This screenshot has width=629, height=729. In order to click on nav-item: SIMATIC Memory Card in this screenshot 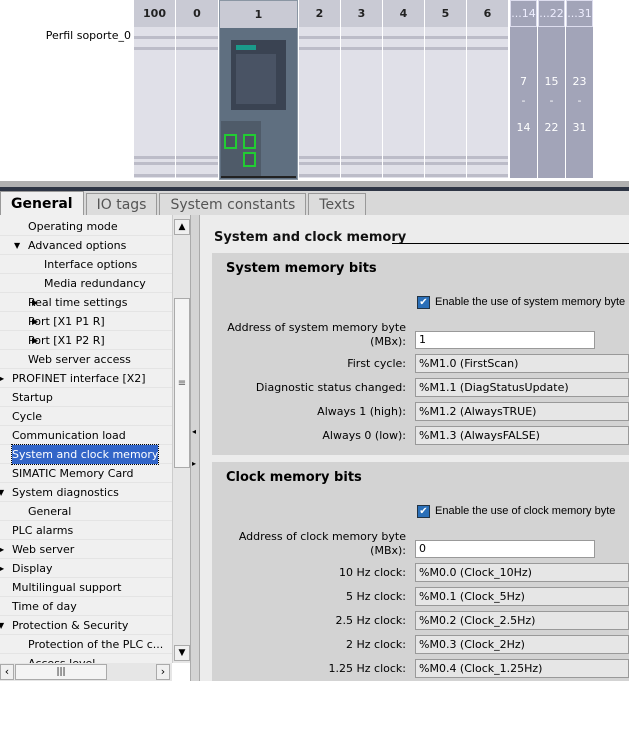, I will do `click(86, 473)`.